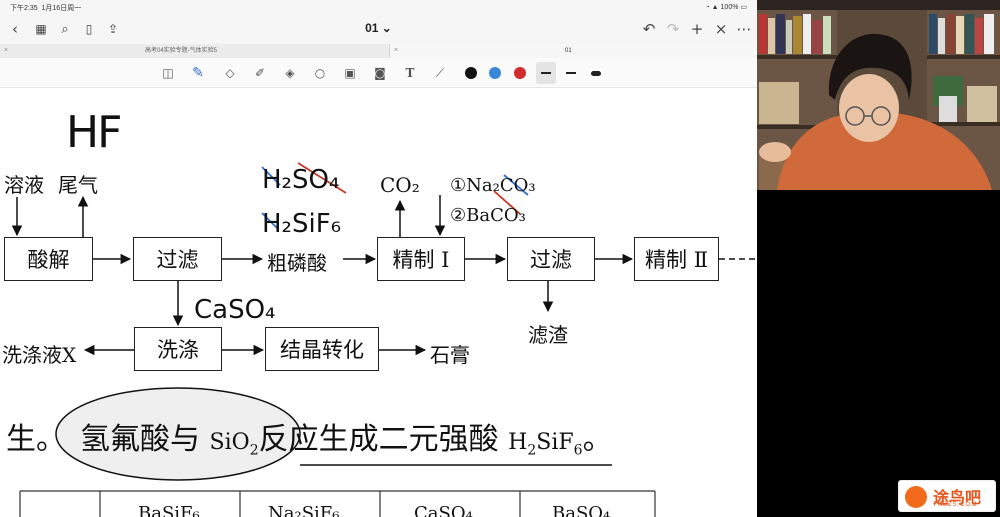  What do you see at coordinates (947, 496) in the screenshot?
I see `site-watermark: 途鸟吧 TNBZS.COM` at bounding box center [947, 496].